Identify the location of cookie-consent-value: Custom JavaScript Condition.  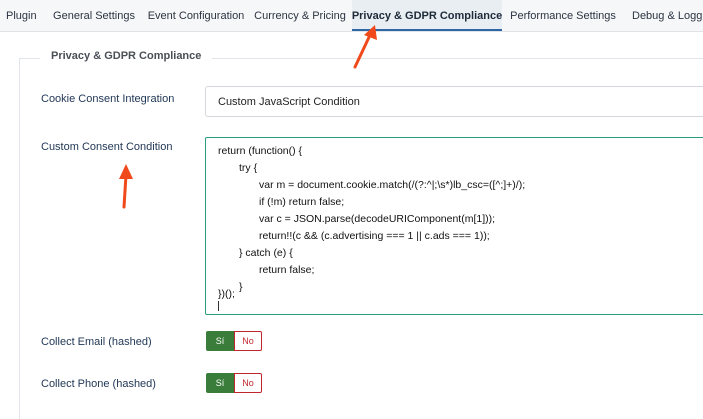
(289, 101).